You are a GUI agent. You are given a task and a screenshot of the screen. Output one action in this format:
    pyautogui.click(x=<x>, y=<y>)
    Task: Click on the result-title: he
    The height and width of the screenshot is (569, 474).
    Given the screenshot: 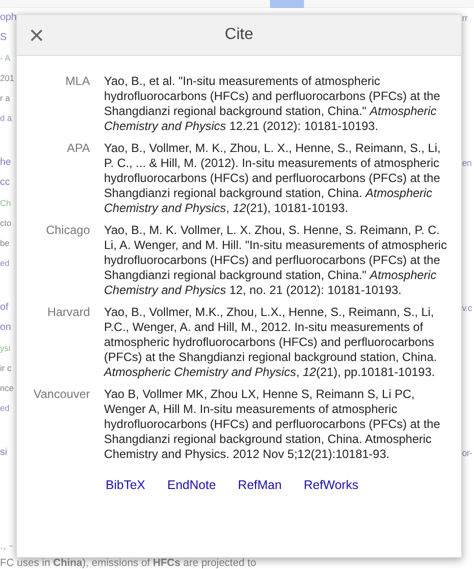 What is the action you would take?
    pyautogui.click(x=6, y=163)
    